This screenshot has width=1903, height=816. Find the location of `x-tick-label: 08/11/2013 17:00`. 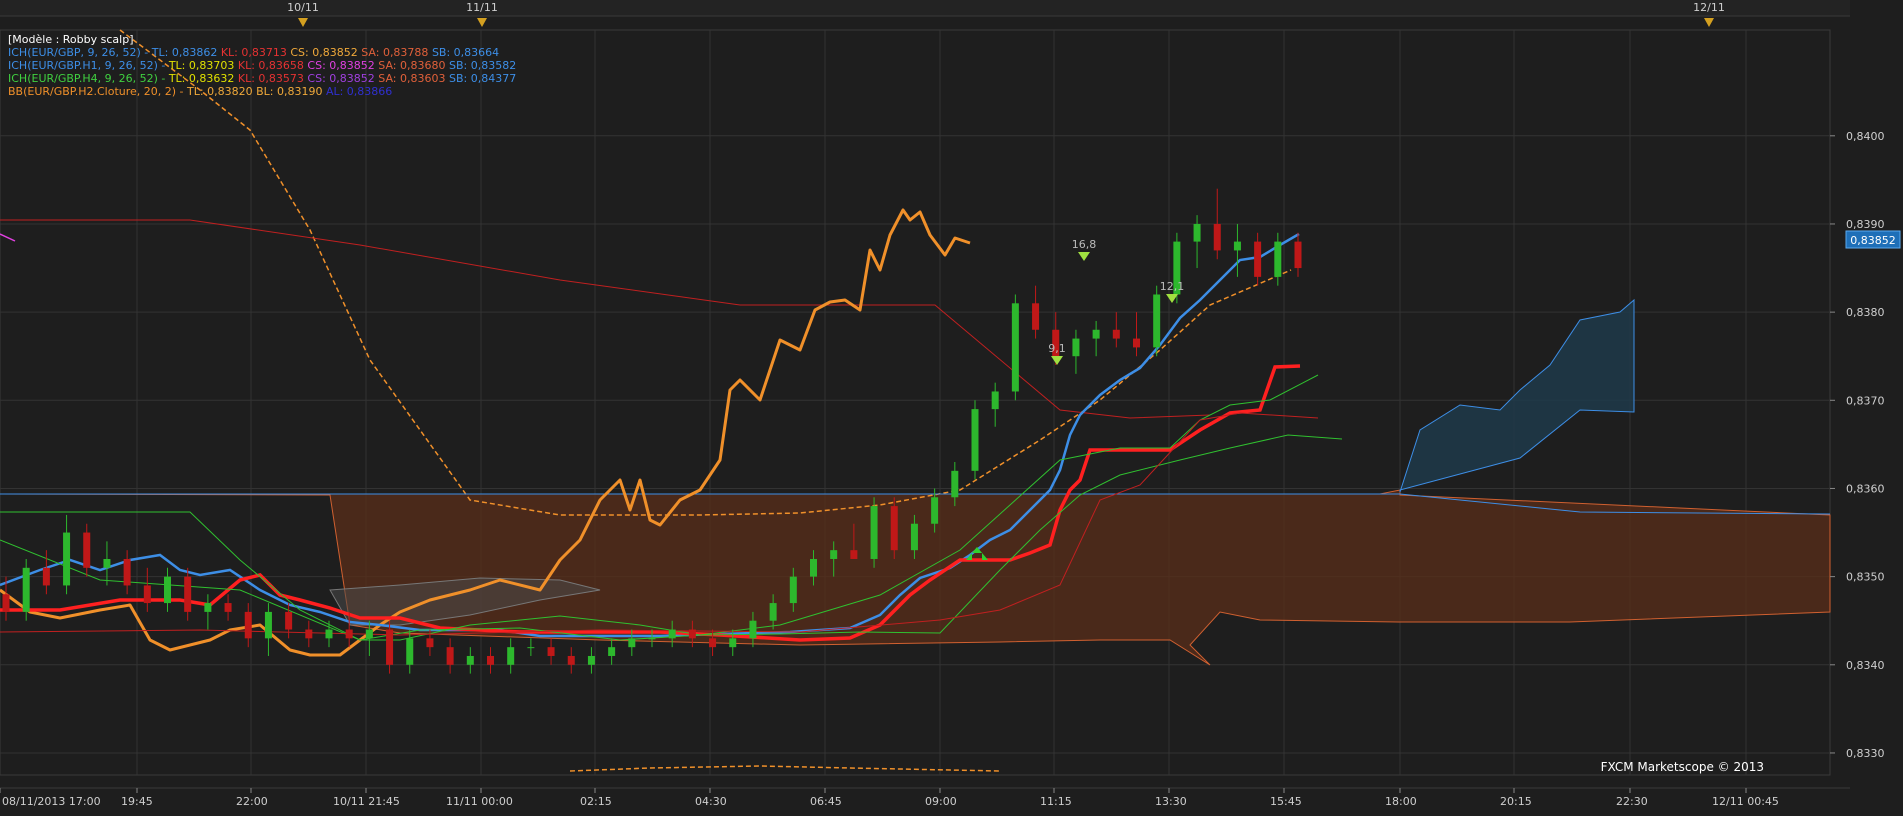

x-tick-label: 08/11/2013 17:00 is located at coordinates (51, 801).